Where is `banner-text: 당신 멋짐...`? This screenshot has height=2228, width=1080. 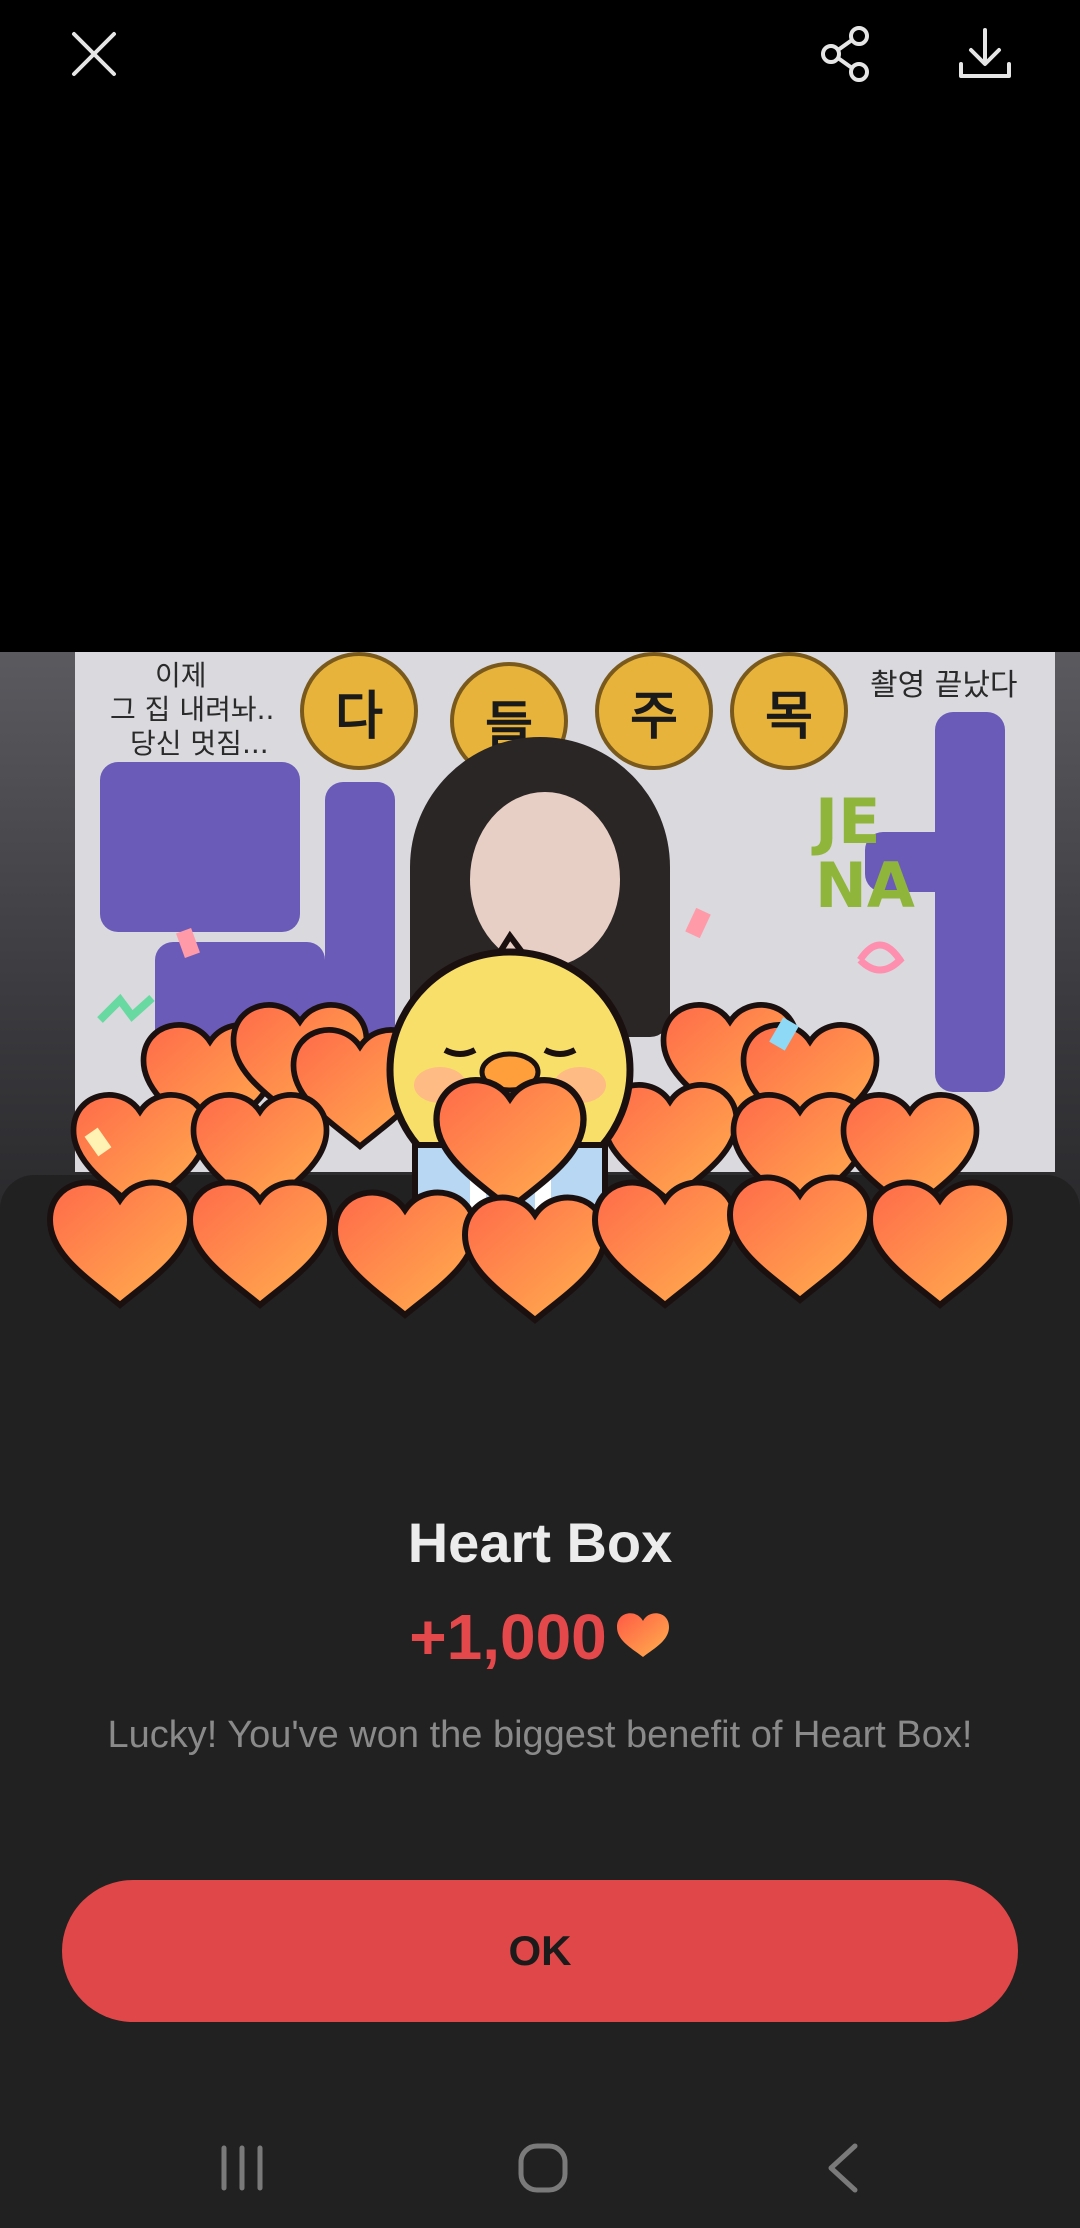 banner-text: 당신 멋짐... is located at coordinates (199, 743).